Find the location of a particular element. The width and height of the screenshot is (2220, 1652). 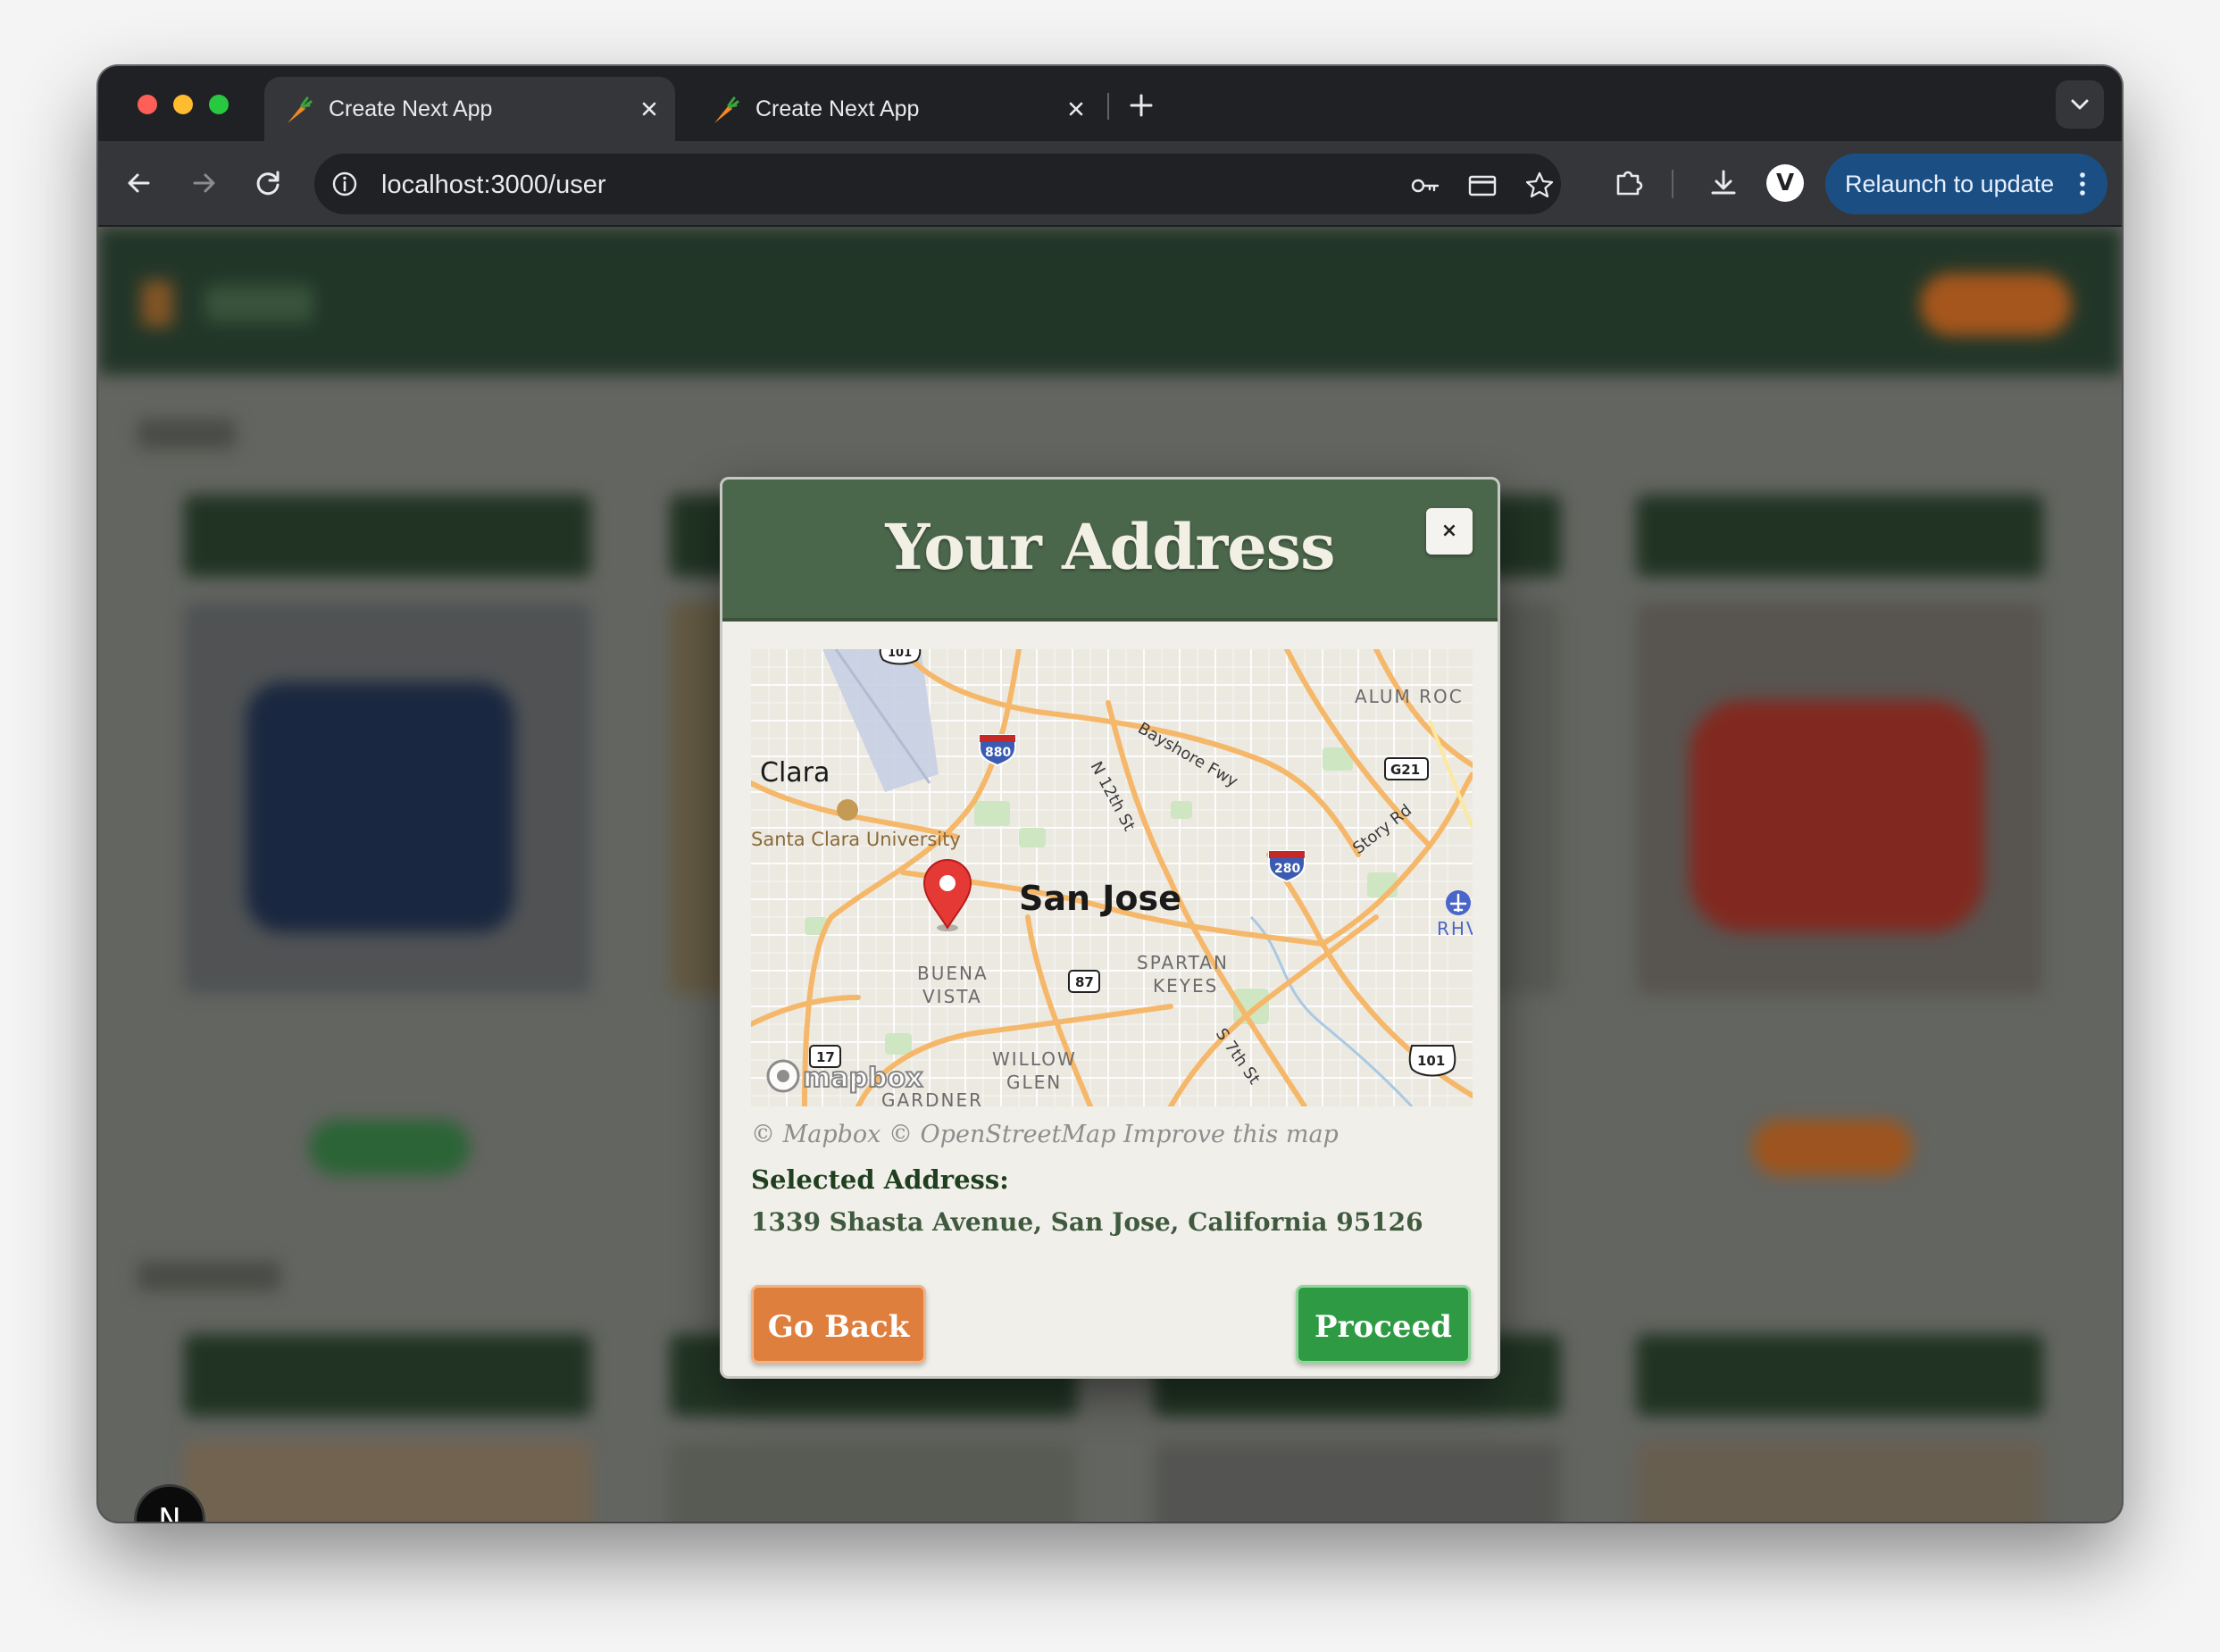

map-label: WILLOW is located at coordinates (1035, 1059).